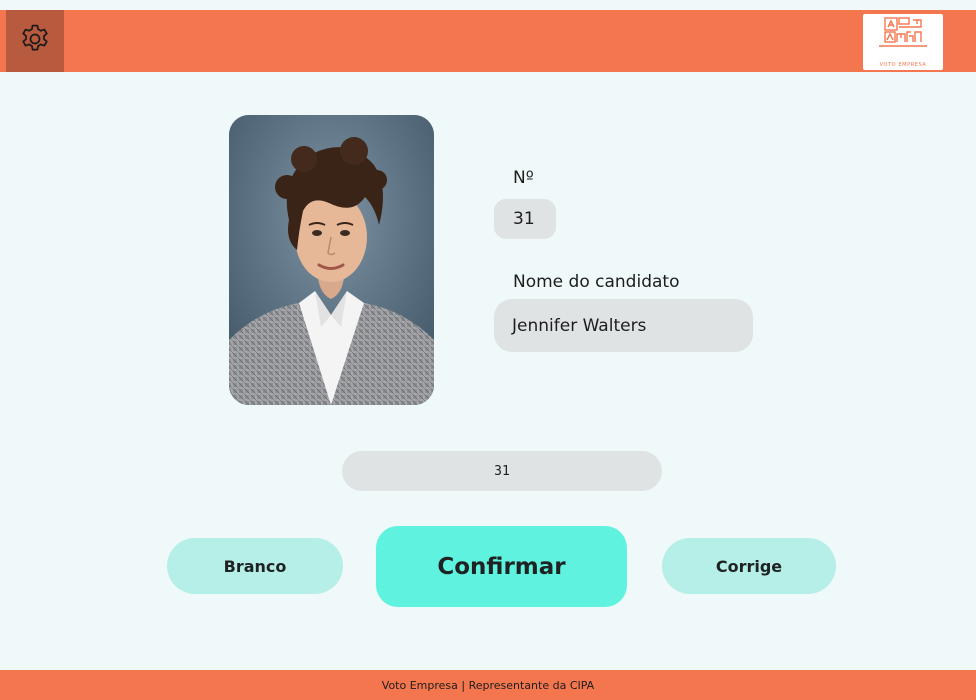 The width and height of the screenshot is (976, 700). Describe the element at coordinates (903, 42) in the screenshot. I see `app-logo: VOTO EMPRESA` at that location.